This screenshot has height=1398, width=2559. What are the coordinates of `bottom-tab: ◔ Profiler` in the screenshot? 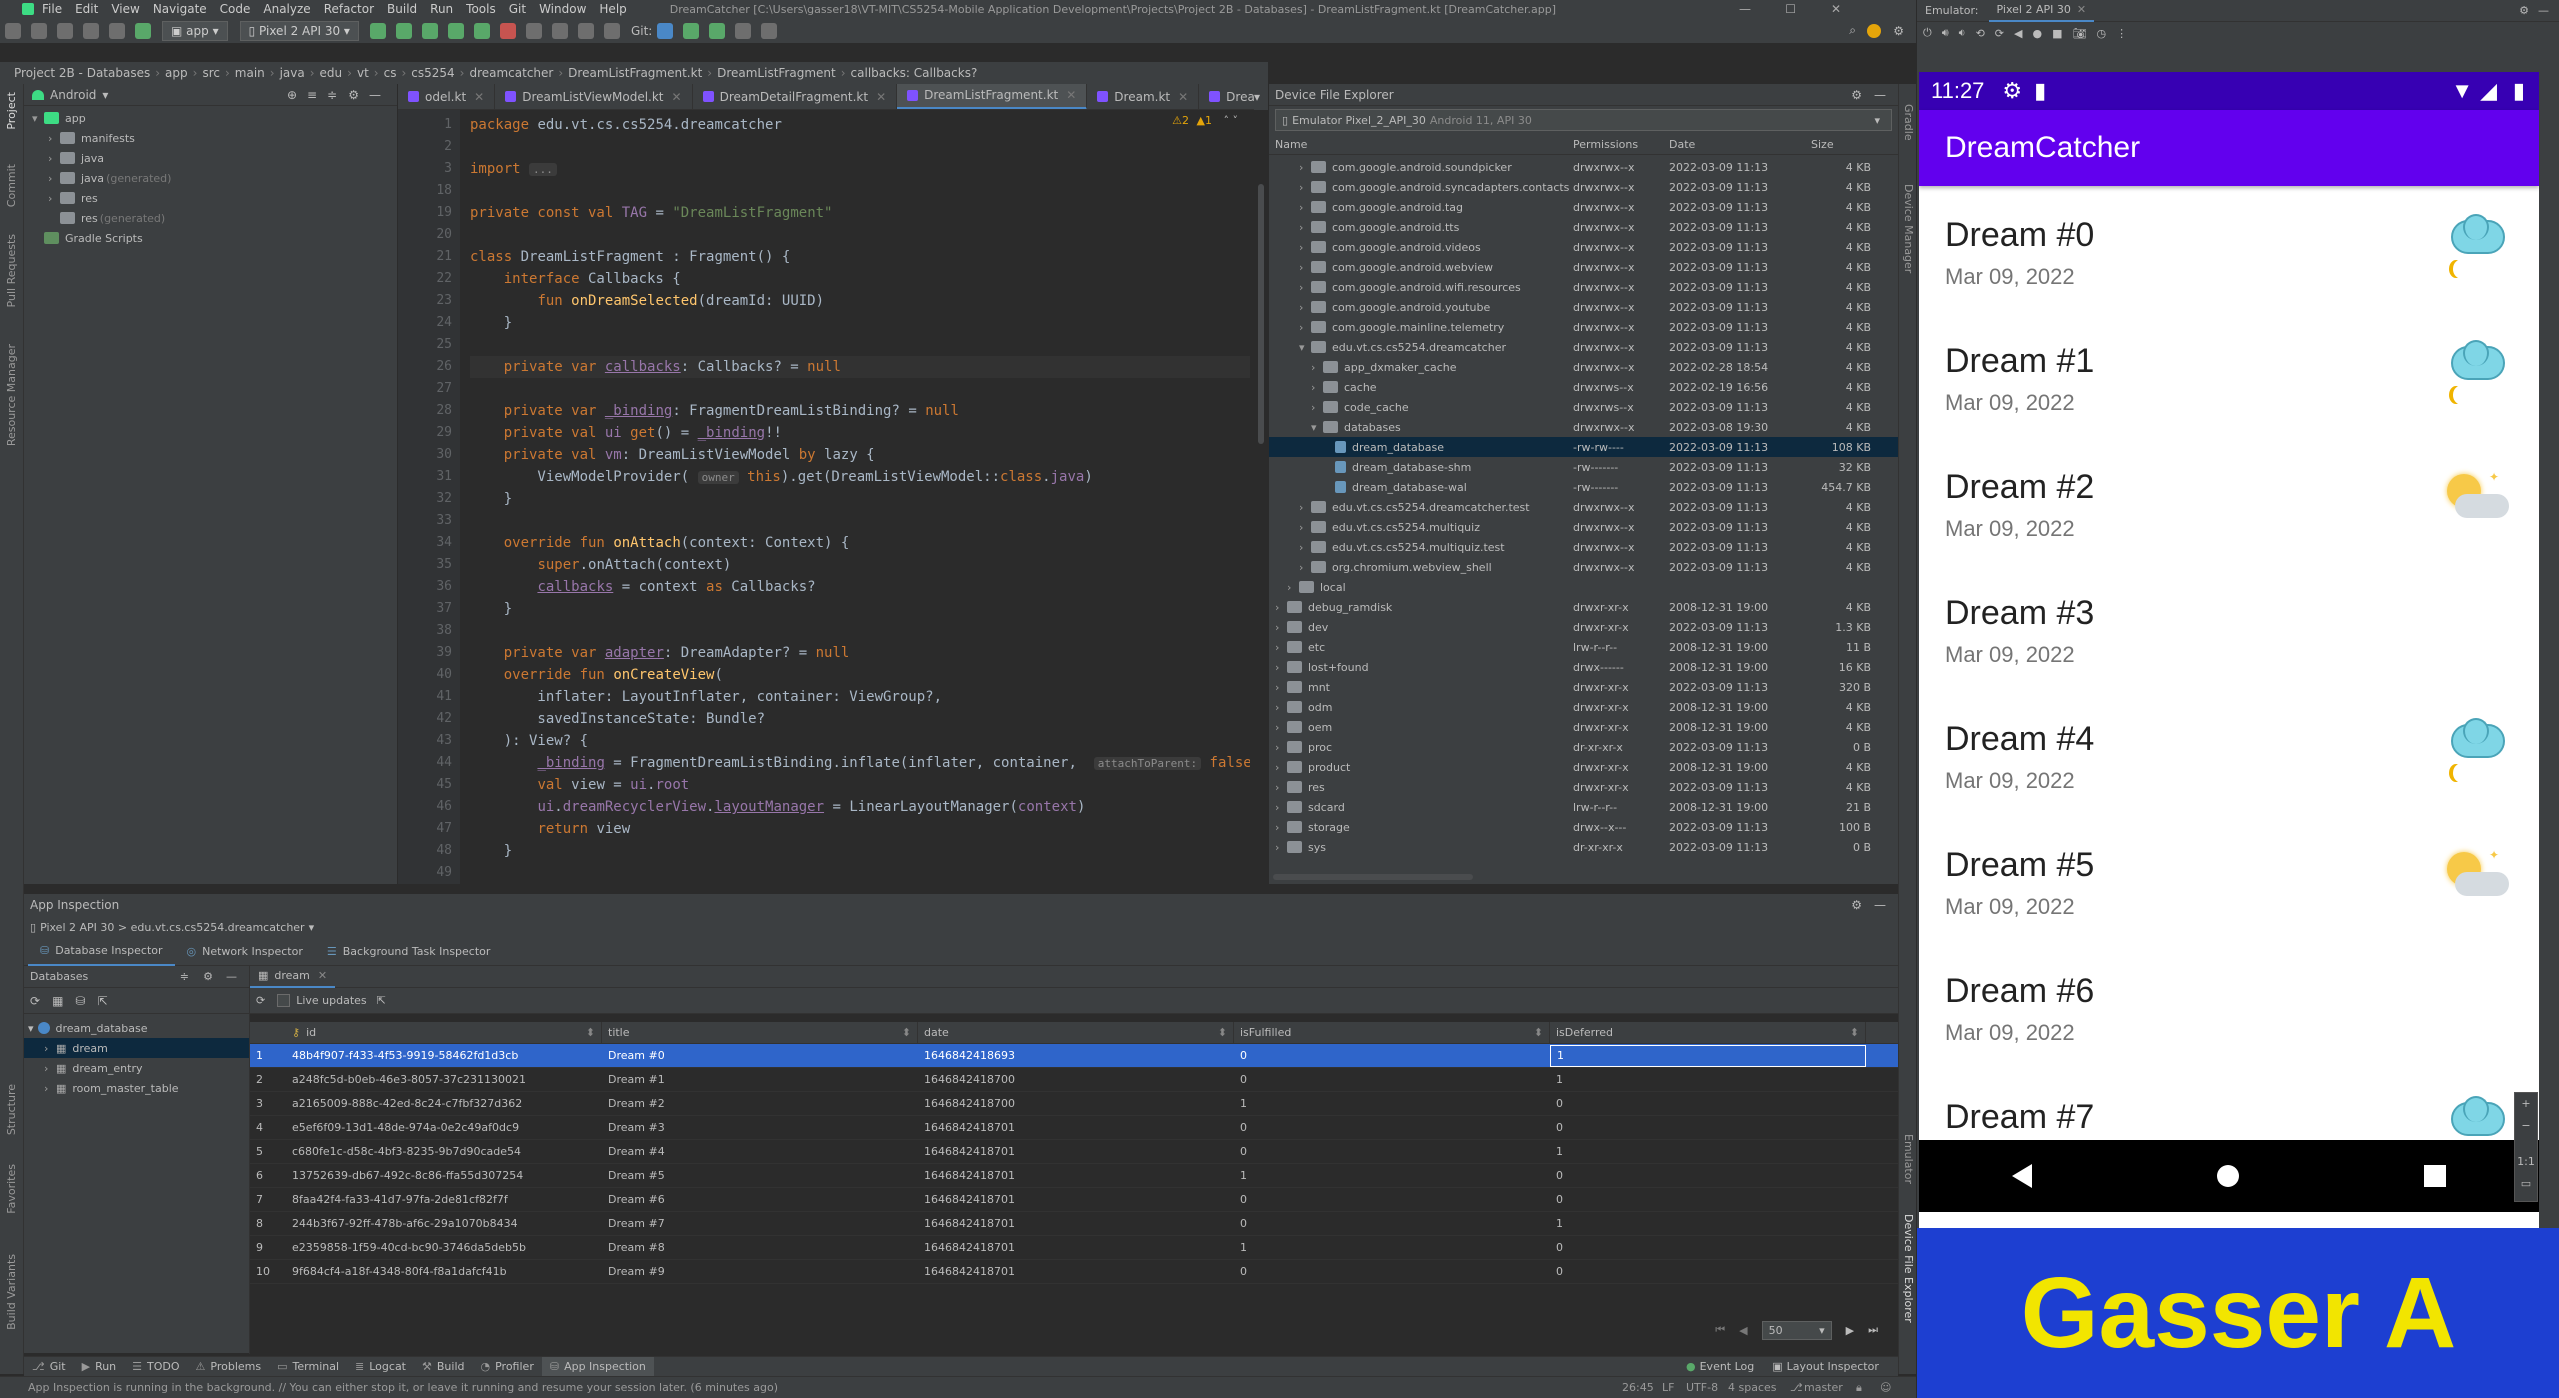 It's located at (507, 1367).